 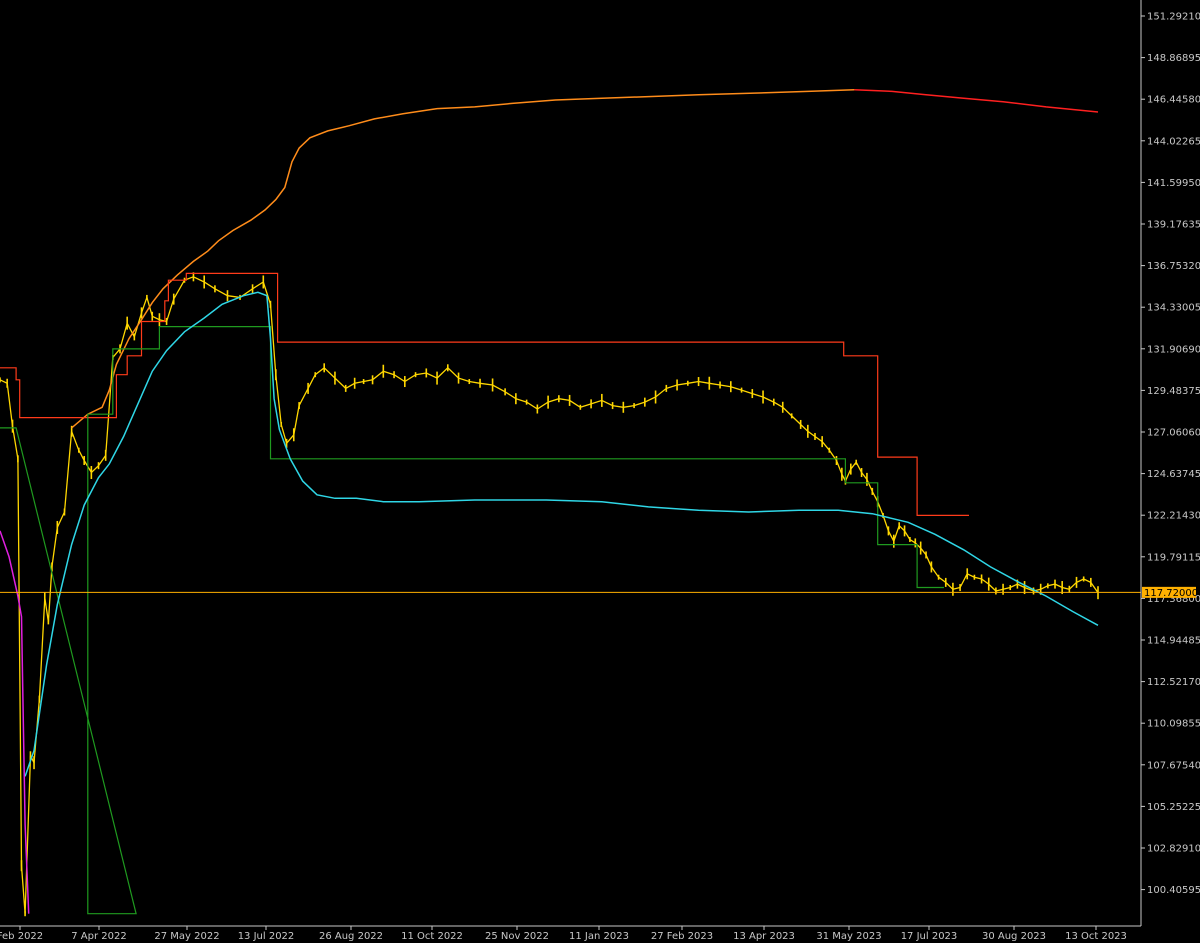 What do you see at coordinates (1173, 391) in the screenshot?
I see `price-tick-label: 129.48375` at bounding box center [1173, 391].